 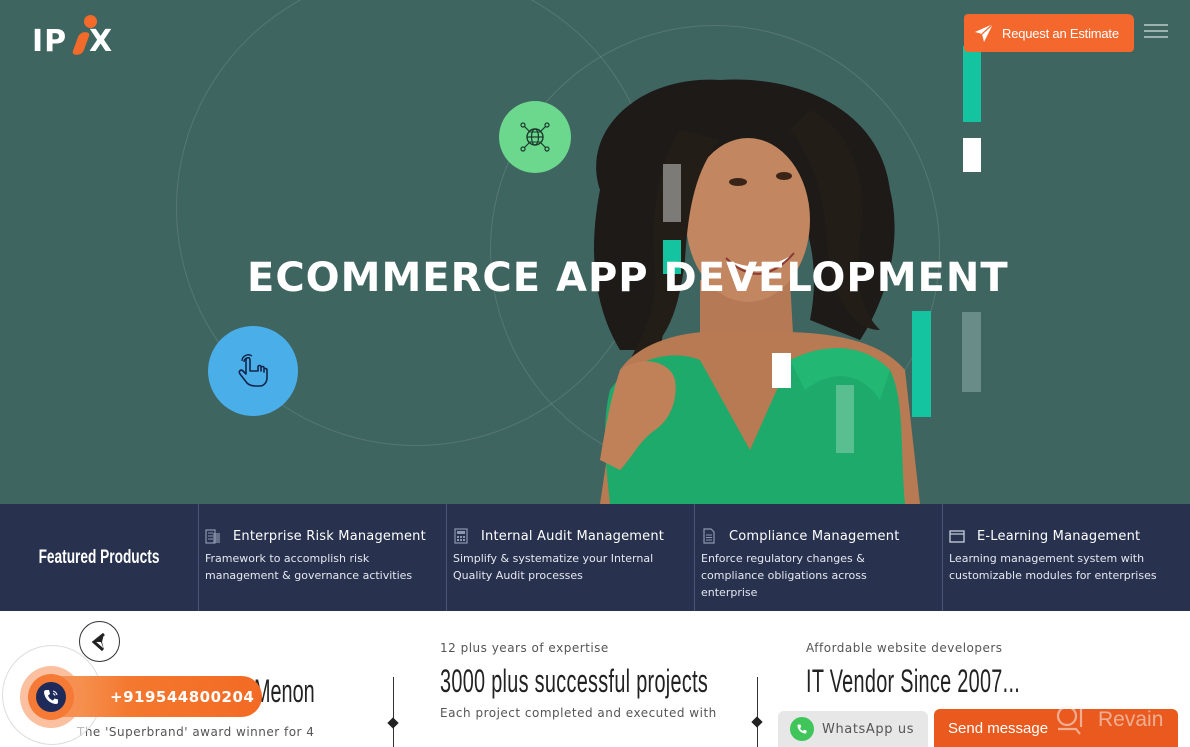 I want to click on whatsapp-label: WhatsApp us, so click(x=868, y=729).